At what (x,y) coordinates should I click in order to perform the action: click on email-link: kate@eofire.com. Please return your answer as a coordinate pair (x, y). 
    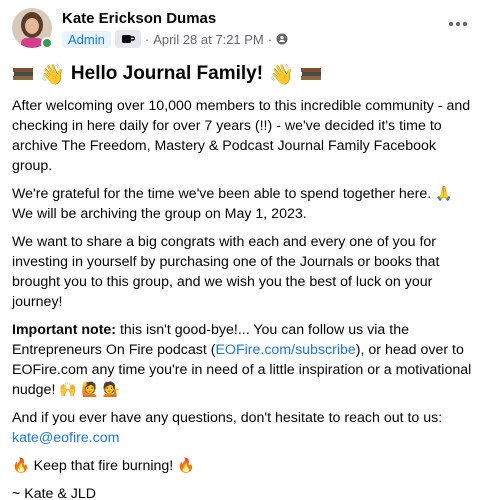
    Looking at the image, I should click on (65, 438).